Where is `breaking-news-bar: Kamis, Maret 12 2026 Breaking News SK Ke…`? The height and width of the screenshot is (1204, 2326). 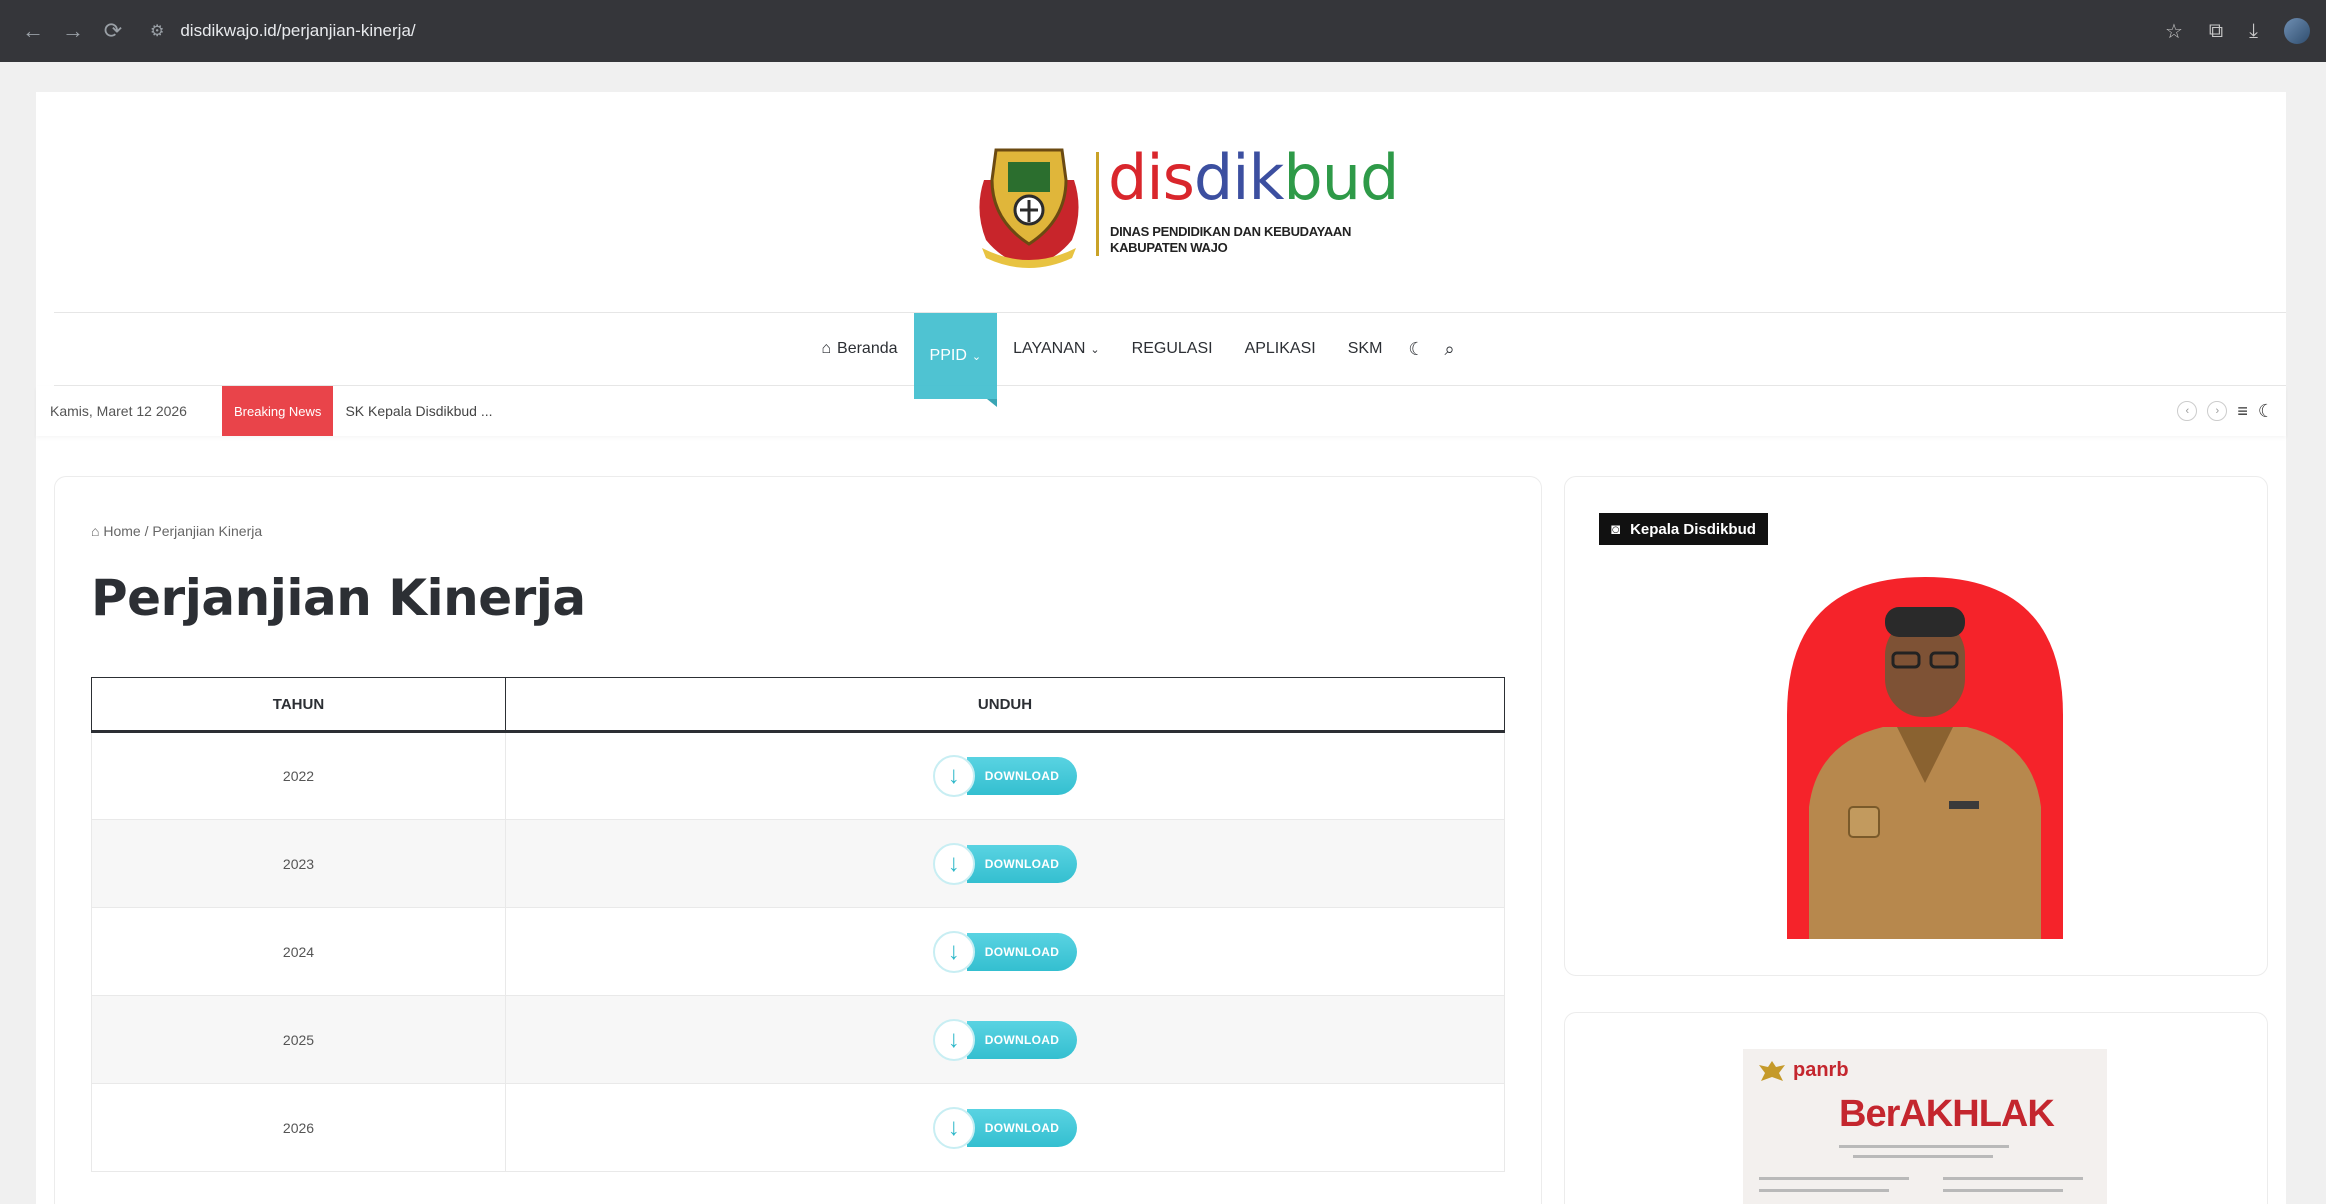 breaking-news-bar: Kamis, Maret 12 2026 Breaking News SK Ke… is located at coordinates (1161, 411).